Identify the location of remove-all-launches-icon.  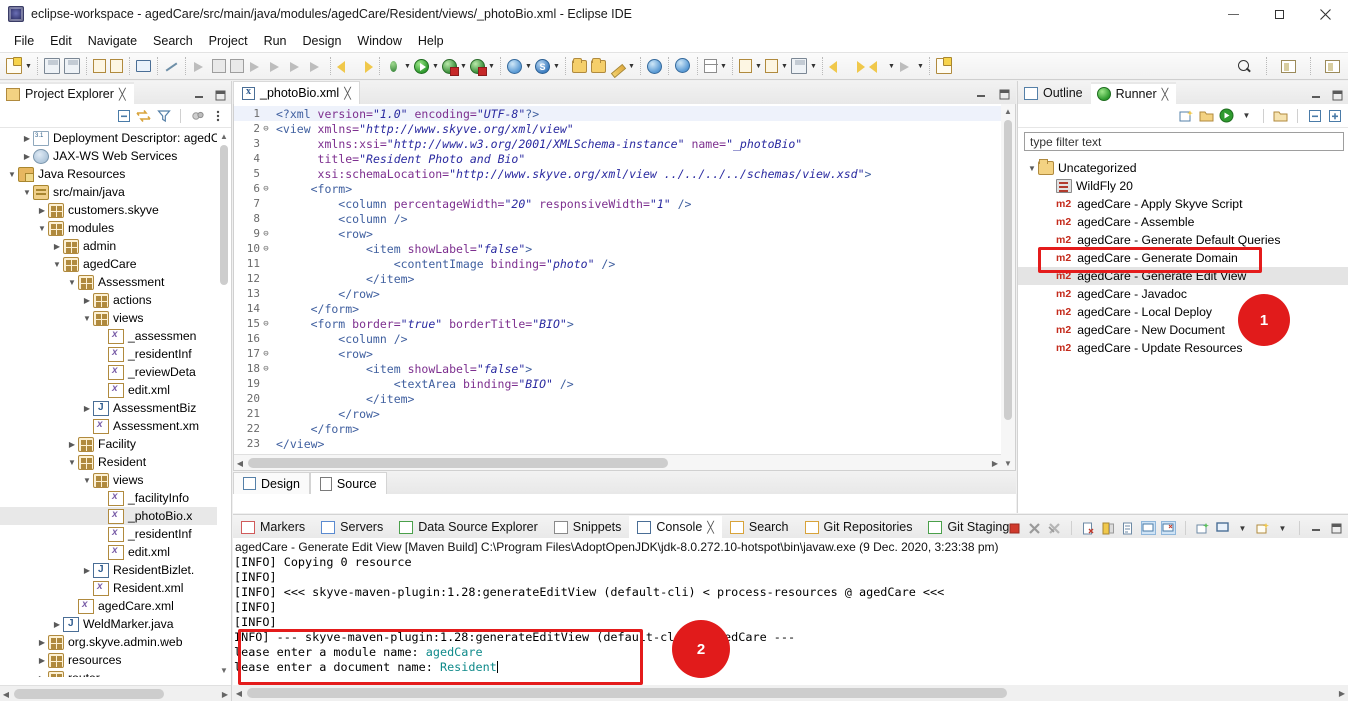
(1054, 528).